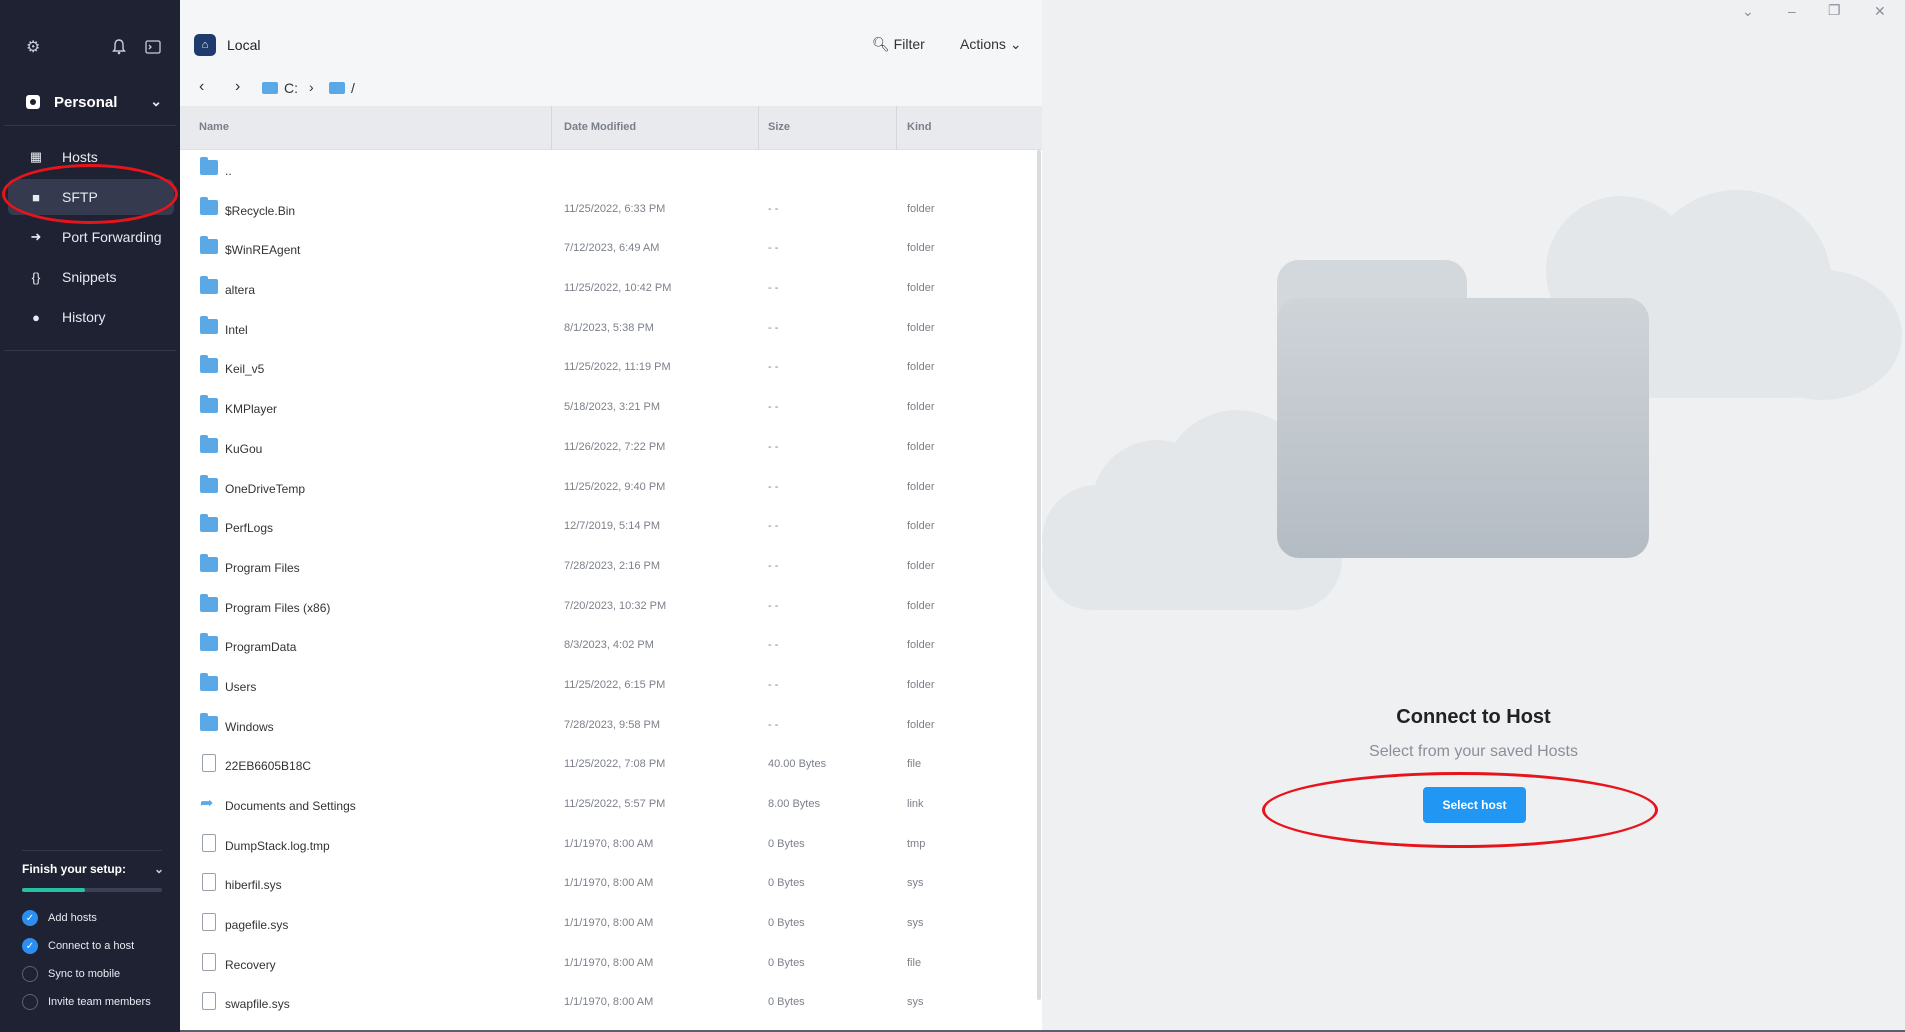 Image resolution: width=1905 pixels, height=1032 pixels. What do you see at coordinates (92, 974) in the screenshot?
I see `setup-item-sync: Sync to mobile` at bounding box center [92, 974].